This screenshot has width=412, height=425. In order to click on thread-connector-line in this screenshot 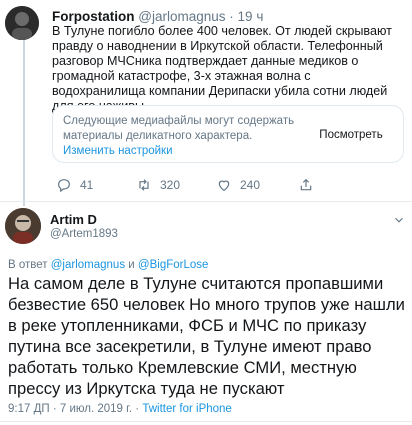, I will do `click(24, 123)`.